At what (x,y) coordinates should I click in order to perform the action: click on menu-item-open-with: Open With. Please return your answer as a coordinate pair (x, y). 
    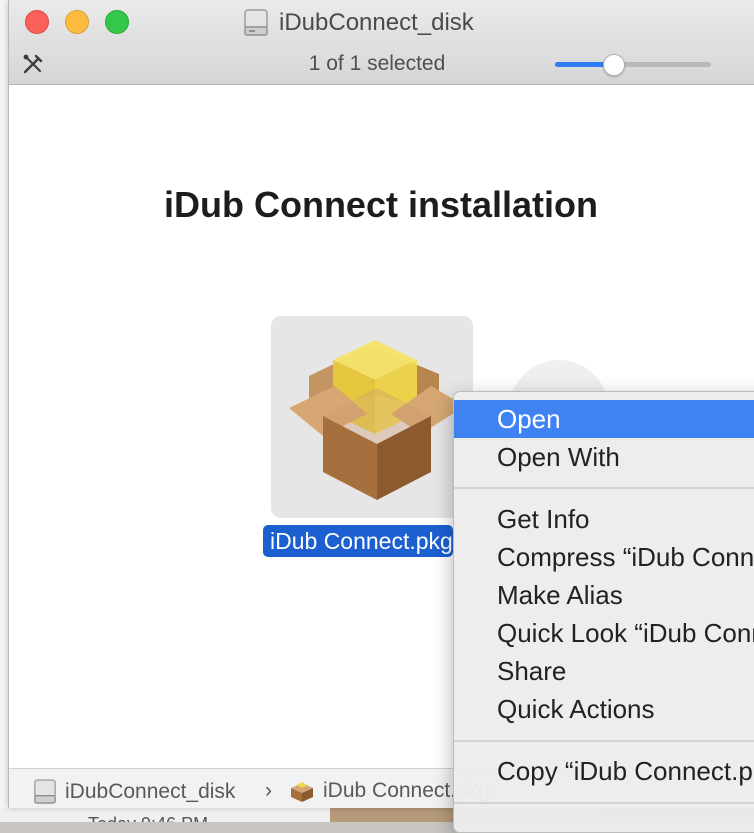
    Looking at the image, I should click on (604, 457).